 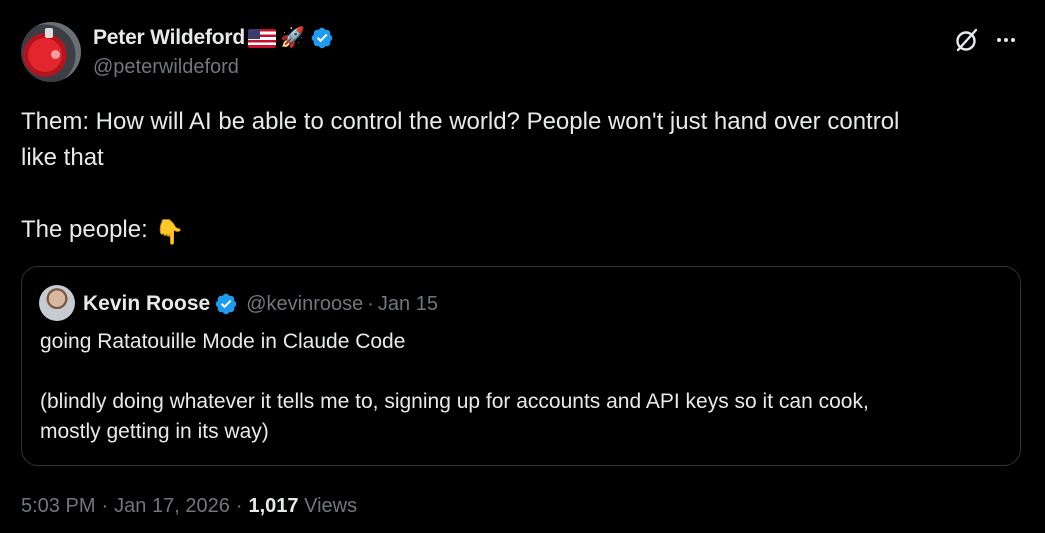 What do you see at coordinates (154, 431) in the screenshot?
I see `quoted-text-line: mostly getting in its way)` at bounding box center [154, 431].